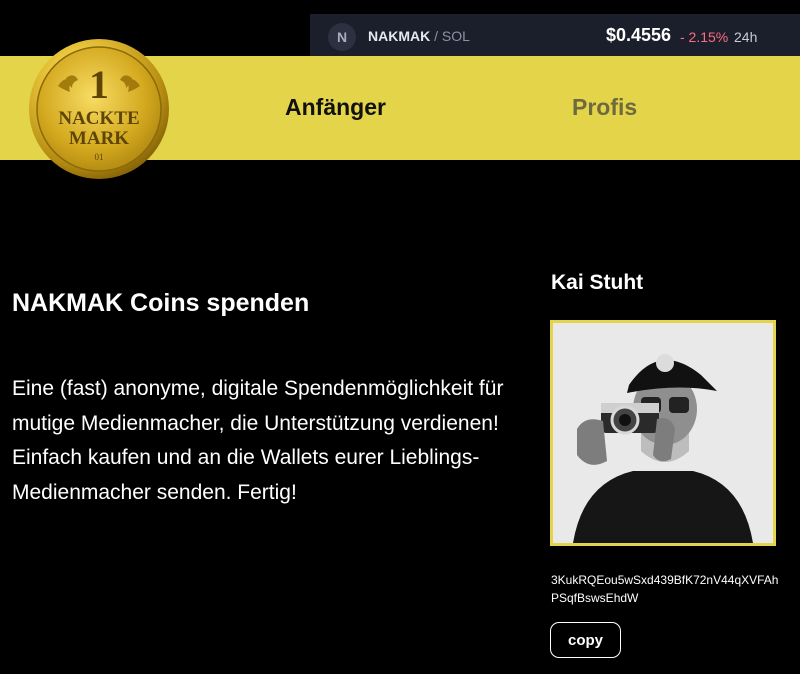 This screenshot has height=674, width=800. What do you see at coordinates (585, 640) in the screenshot?
I see `copy-wallet-button: copy` at bounding box center [585, 640].